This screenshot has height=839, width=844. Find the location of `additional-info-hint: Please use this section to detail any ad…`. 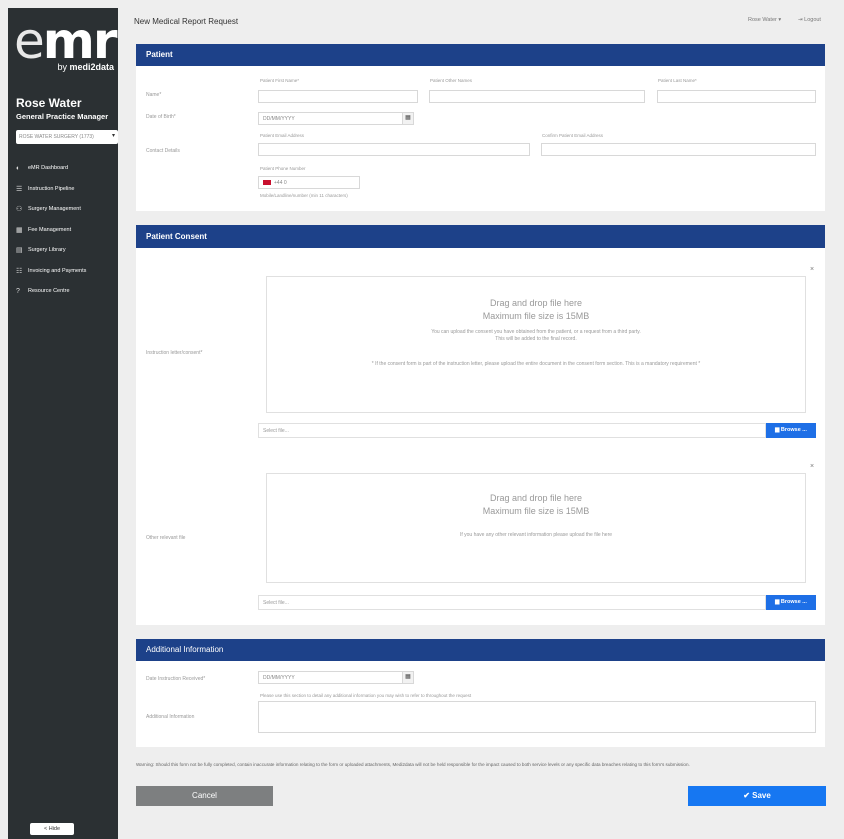

additional-info-hint: Please use this section to detail any ad… is located at coordinates (366, 695).